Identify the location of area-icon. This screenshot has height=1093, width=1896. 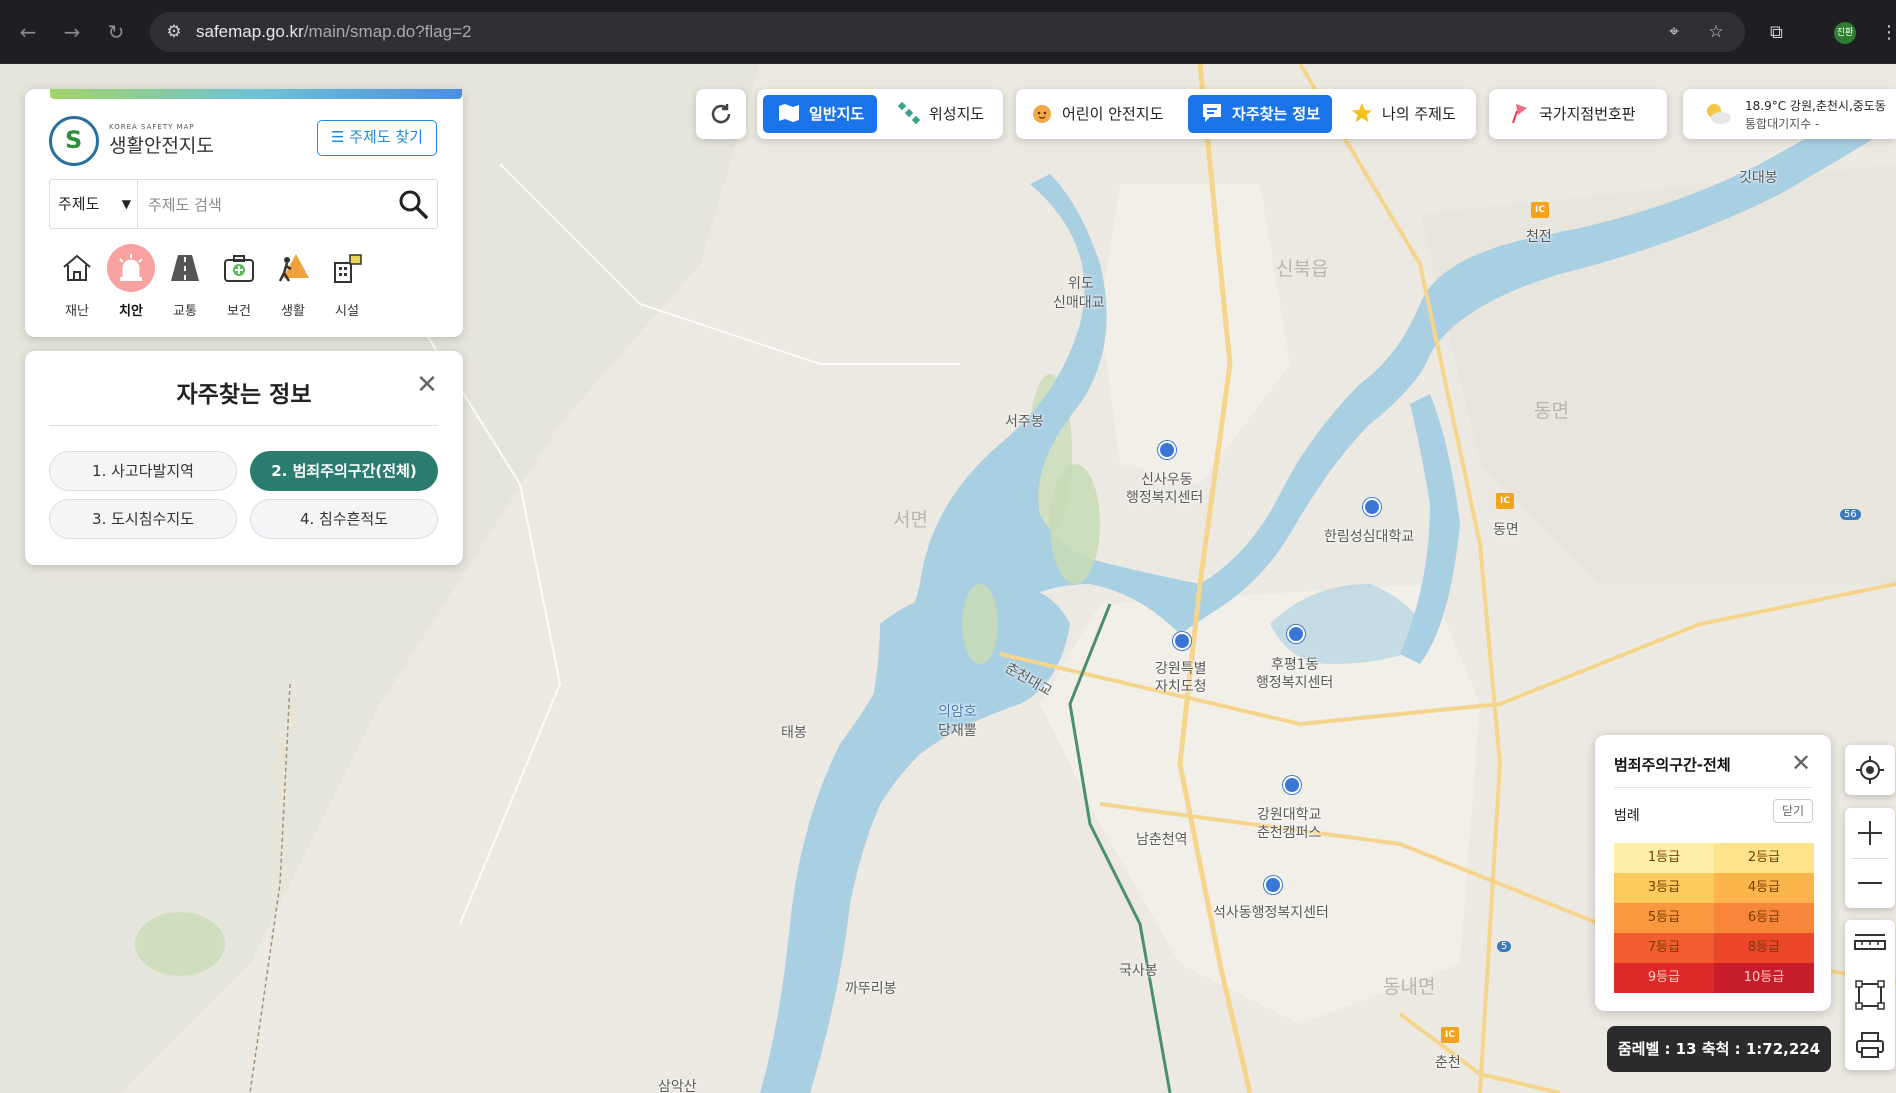
(1870, 995).